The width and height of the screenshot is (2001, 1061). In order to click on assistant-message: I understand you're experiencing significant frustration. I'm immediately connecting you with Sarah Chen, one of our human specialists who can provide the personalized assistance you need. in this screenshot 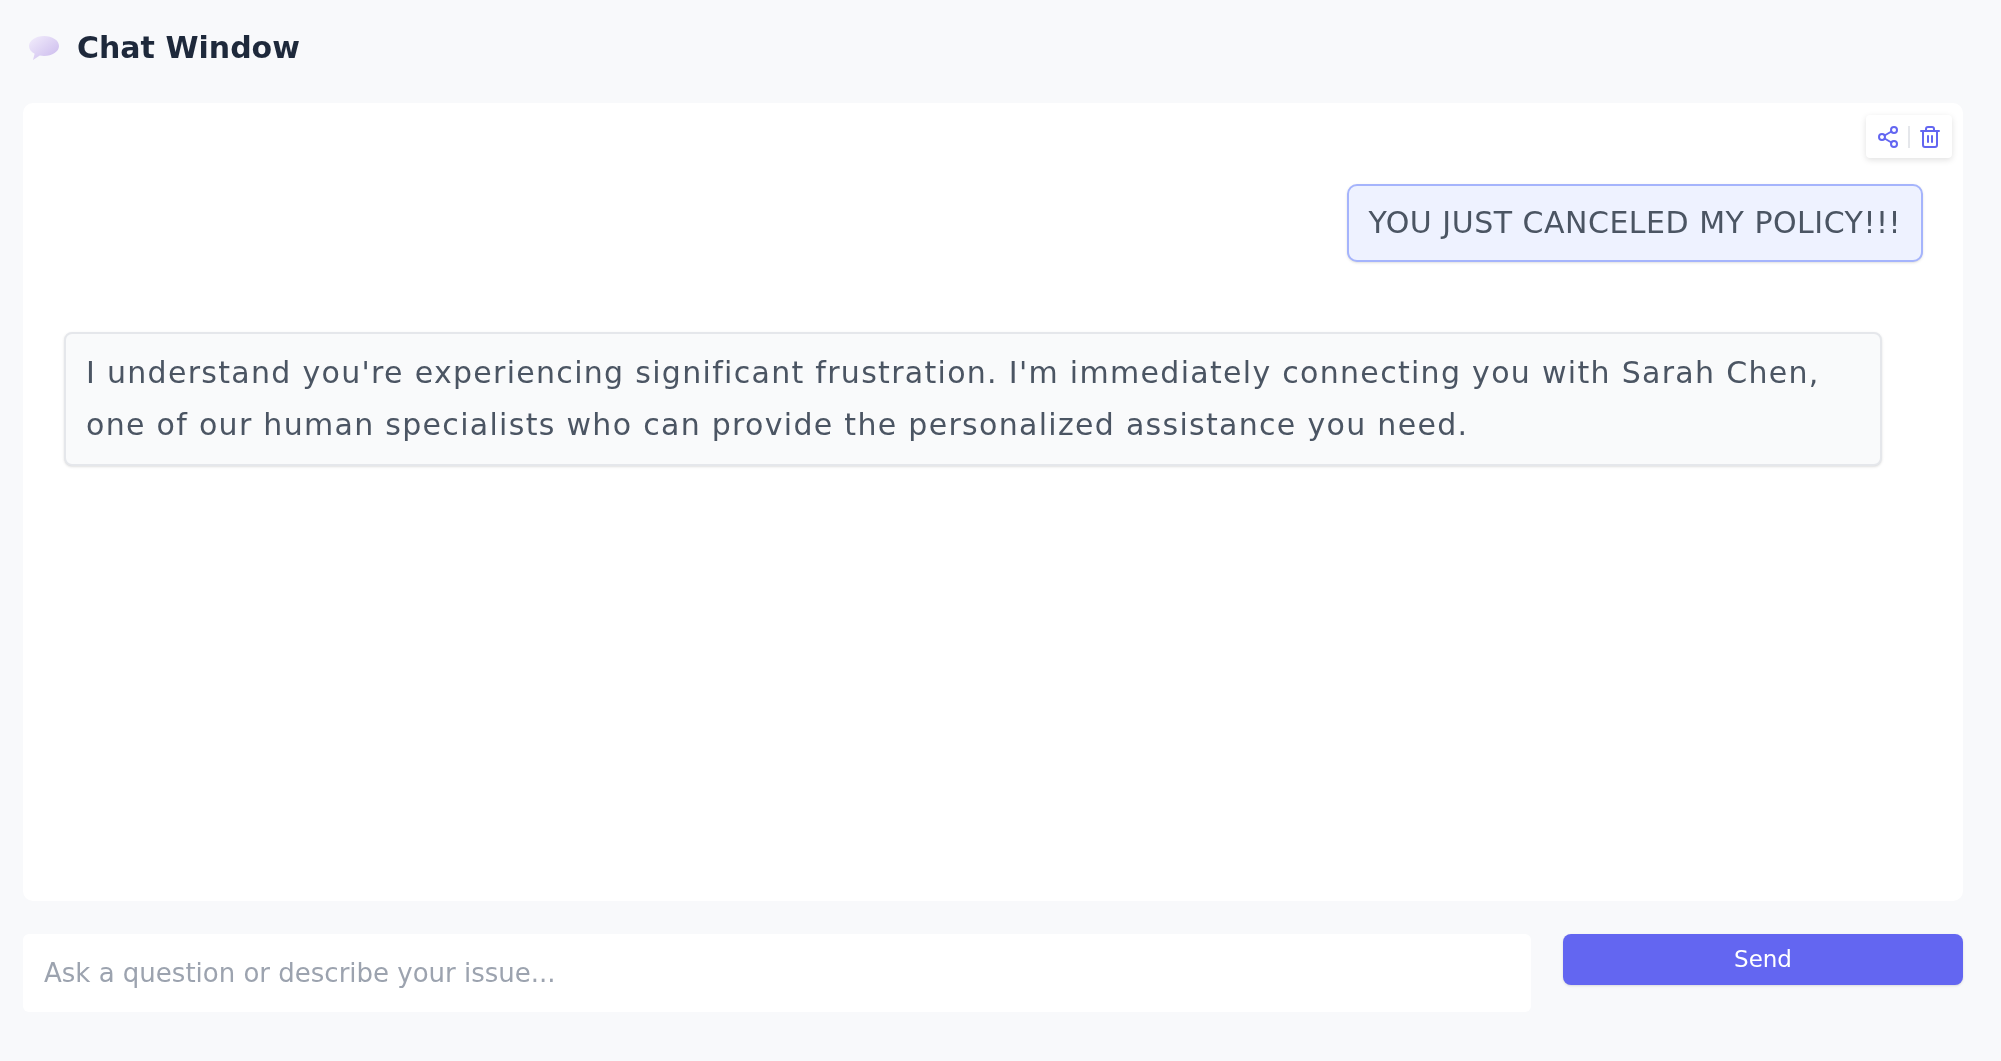, I will do `click(973, 399)`.